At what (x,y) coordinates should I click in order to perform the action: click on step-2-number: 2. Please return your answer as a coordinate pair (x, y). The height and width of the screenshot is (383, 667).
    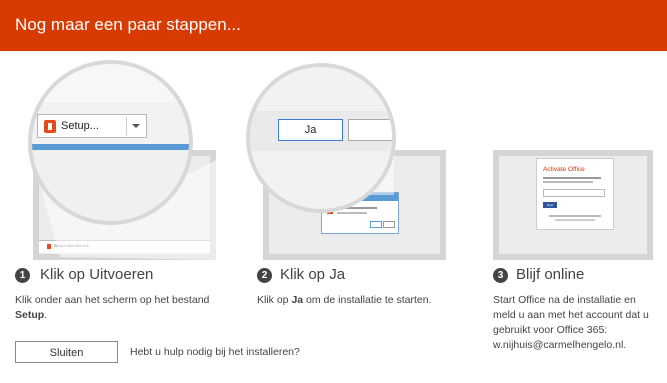
    Looking at the image, I should click on (264, 275).